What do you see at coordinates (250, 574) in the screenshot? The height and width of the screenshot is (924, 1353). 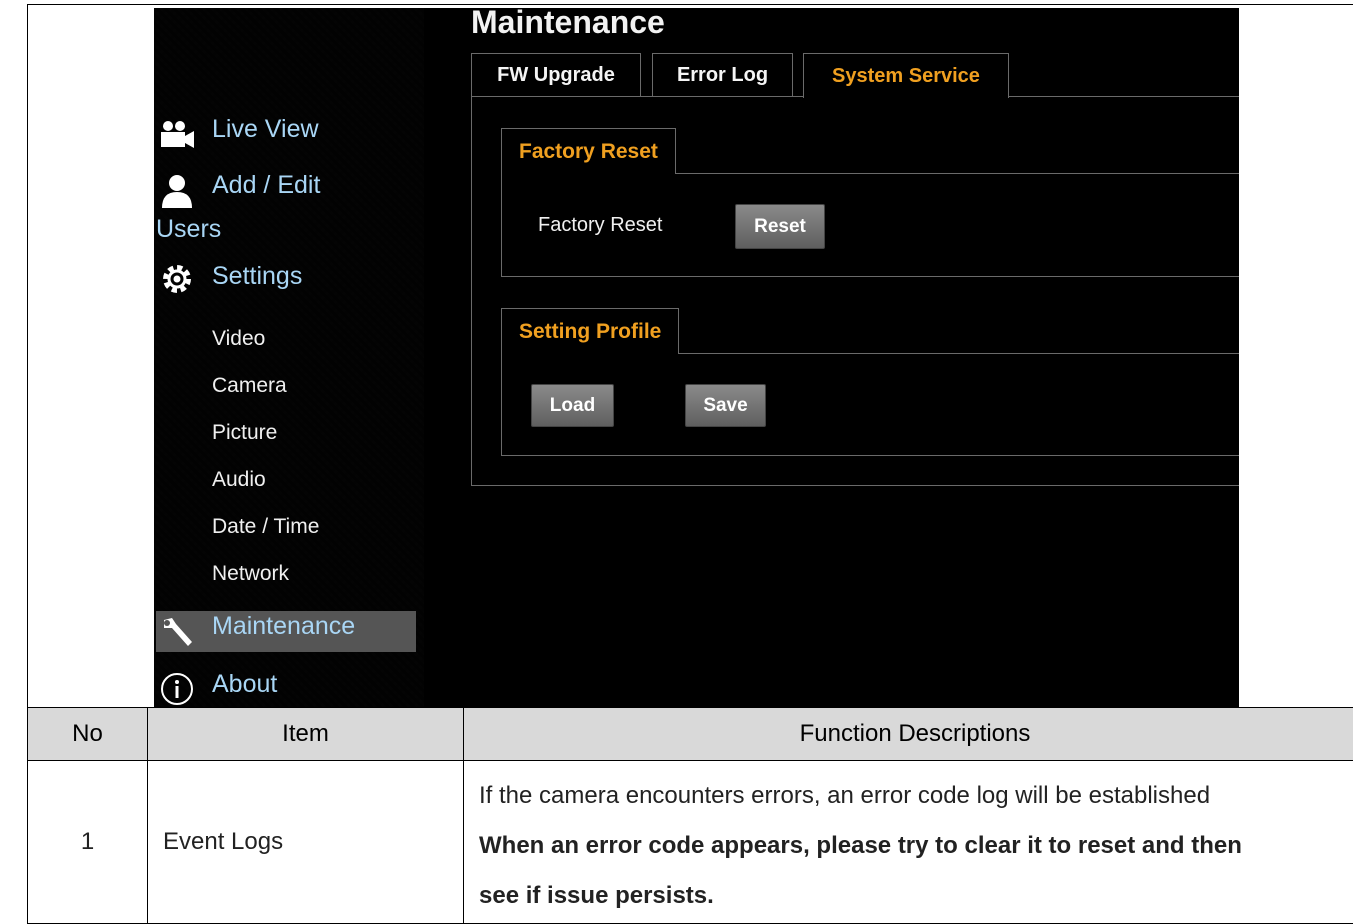 I see `sidebar-item-network: Network` at bounding box center [250, 574].